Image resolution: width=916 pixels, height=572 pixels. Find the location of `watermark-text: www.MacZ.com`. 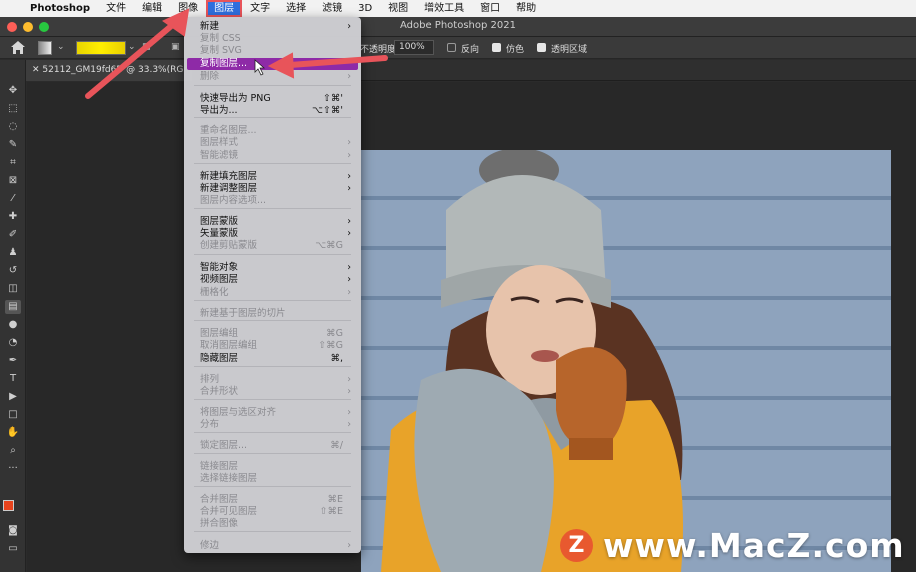

watermark-text: www.MacZ.com is located at coordinates (754, 545).